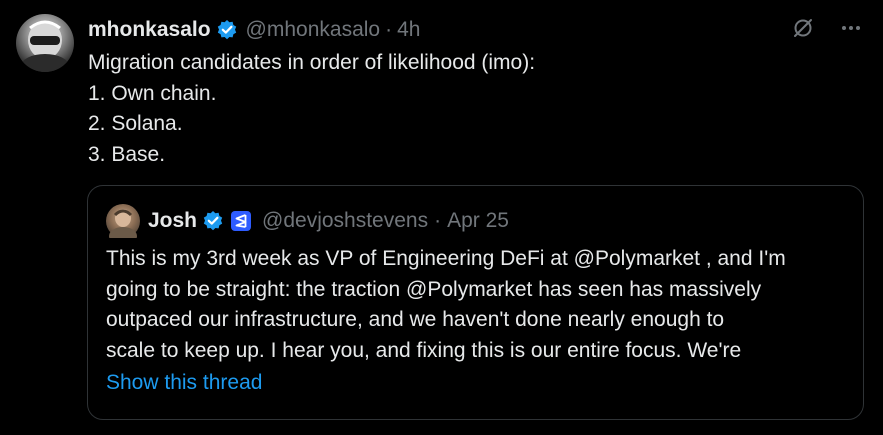  I want to click on tweet-text-line: 3. Base., so click(127, 154).